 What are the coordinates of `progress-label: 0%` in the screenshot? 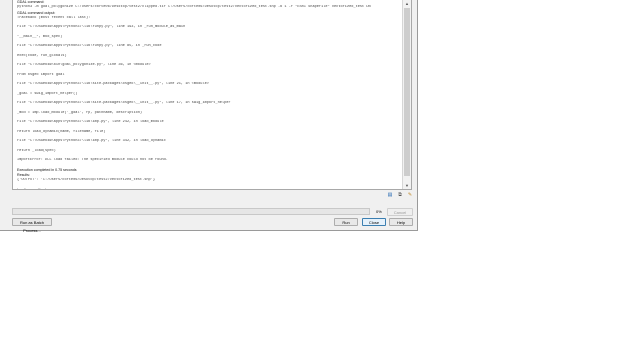 It's located at (379, 211).